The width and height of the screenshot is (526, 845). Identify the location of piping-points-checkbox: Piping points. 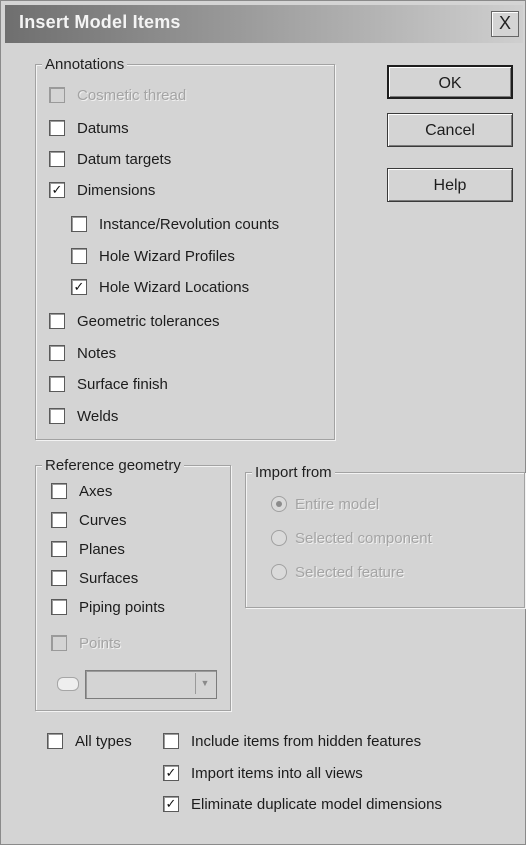
(108, 607).